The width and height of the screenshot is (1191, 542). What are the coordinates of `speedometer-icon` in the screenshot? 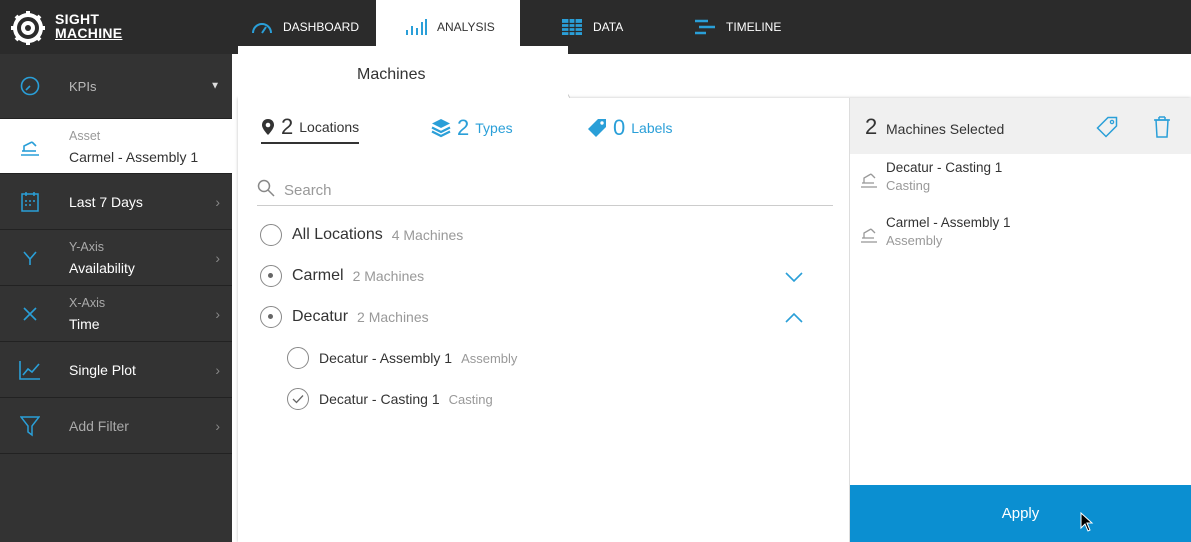 It's located at (262, 28).